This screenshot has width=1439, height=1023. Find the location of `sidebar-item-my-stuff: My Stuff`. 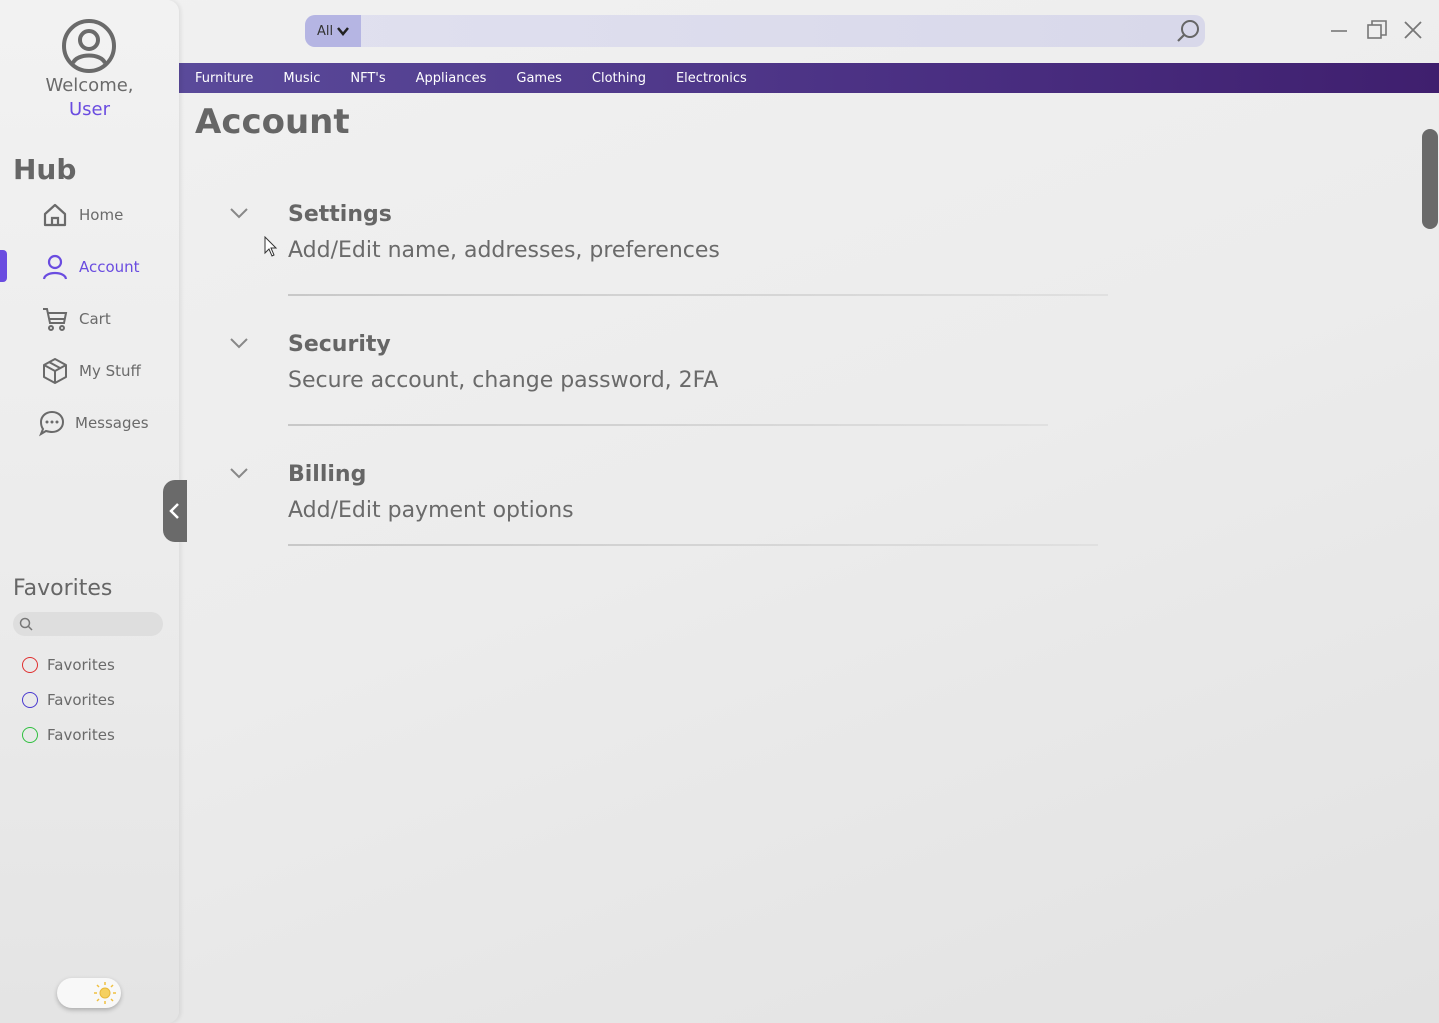

sidebar-item-my-stuff: My Stuff is located at coordinates (89, 371).